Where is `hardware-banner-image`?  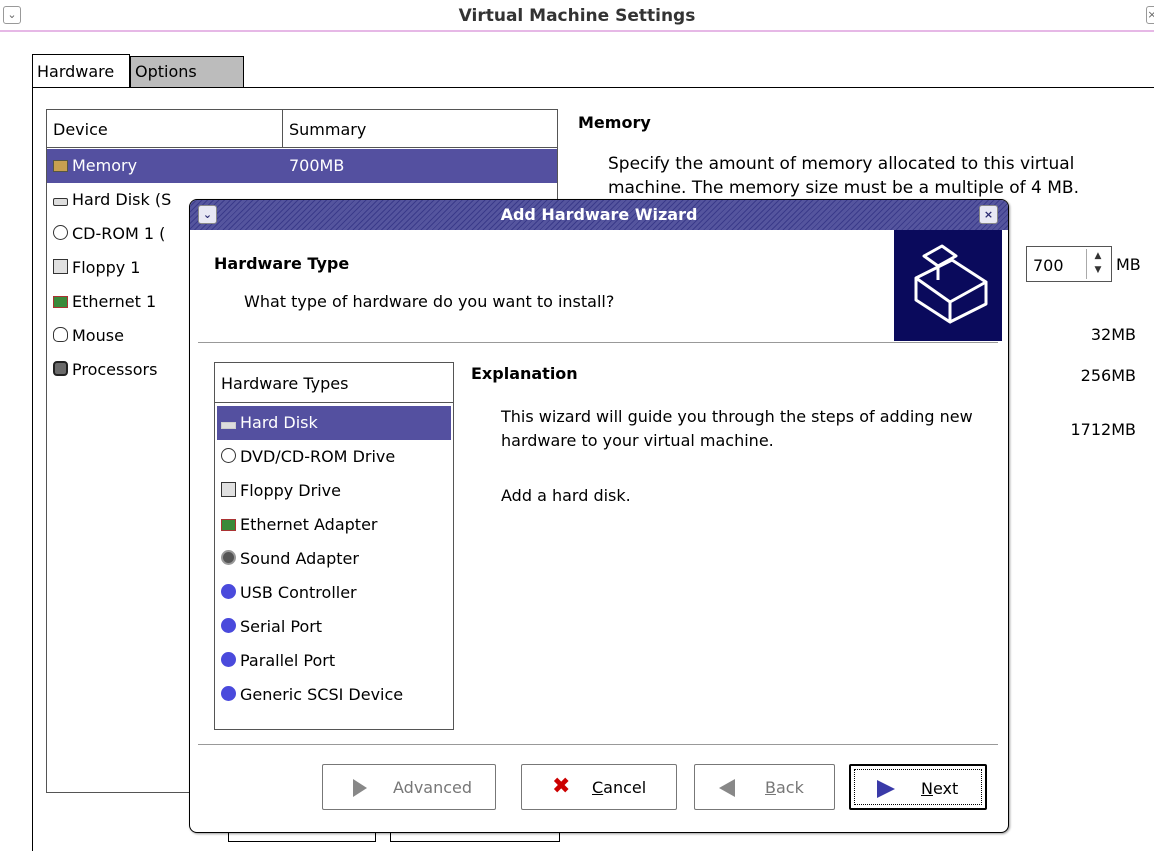 hardware-banner-image is located at coordinates (948, 285).